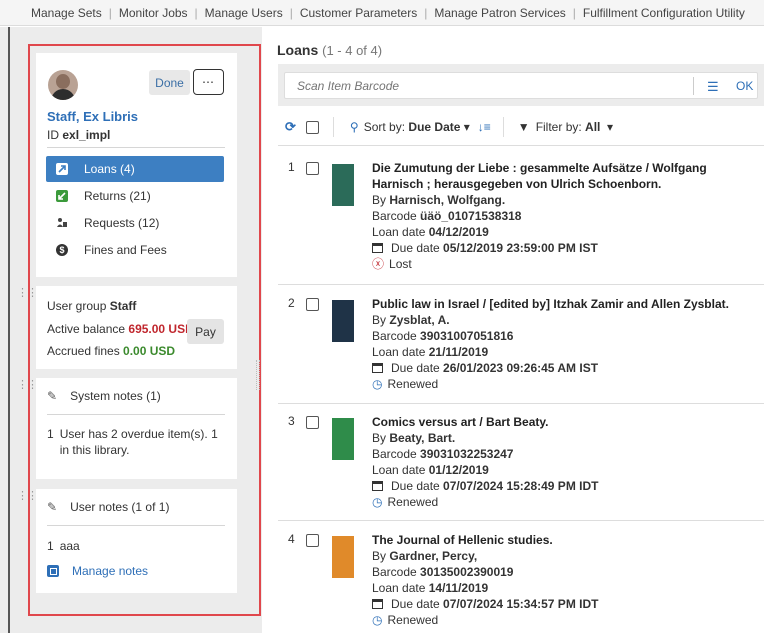  I want to click on filter-icon: ▼, so click(523, 127).